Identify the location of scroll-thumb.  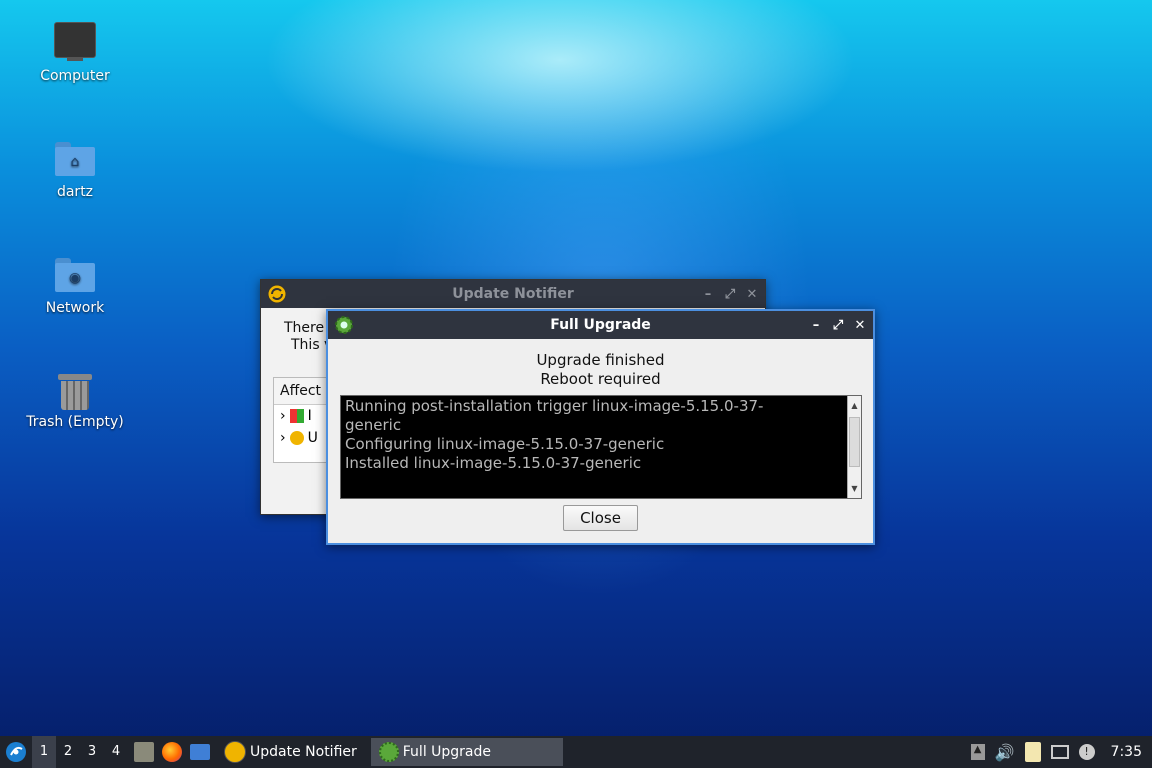
(854, 442).